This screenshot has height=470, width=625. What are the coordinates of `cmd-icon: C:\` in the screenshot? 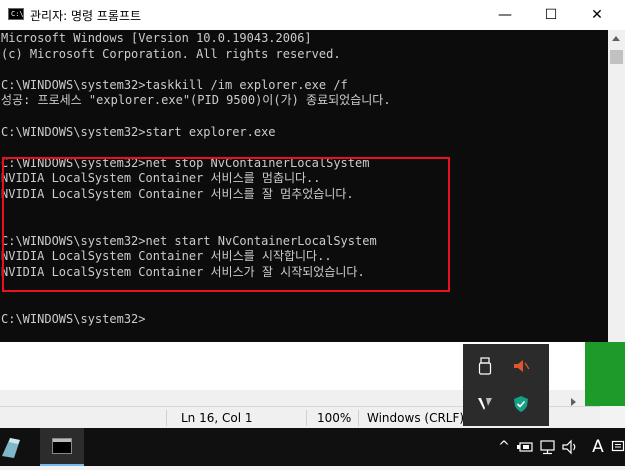 It's located at (16, 14).